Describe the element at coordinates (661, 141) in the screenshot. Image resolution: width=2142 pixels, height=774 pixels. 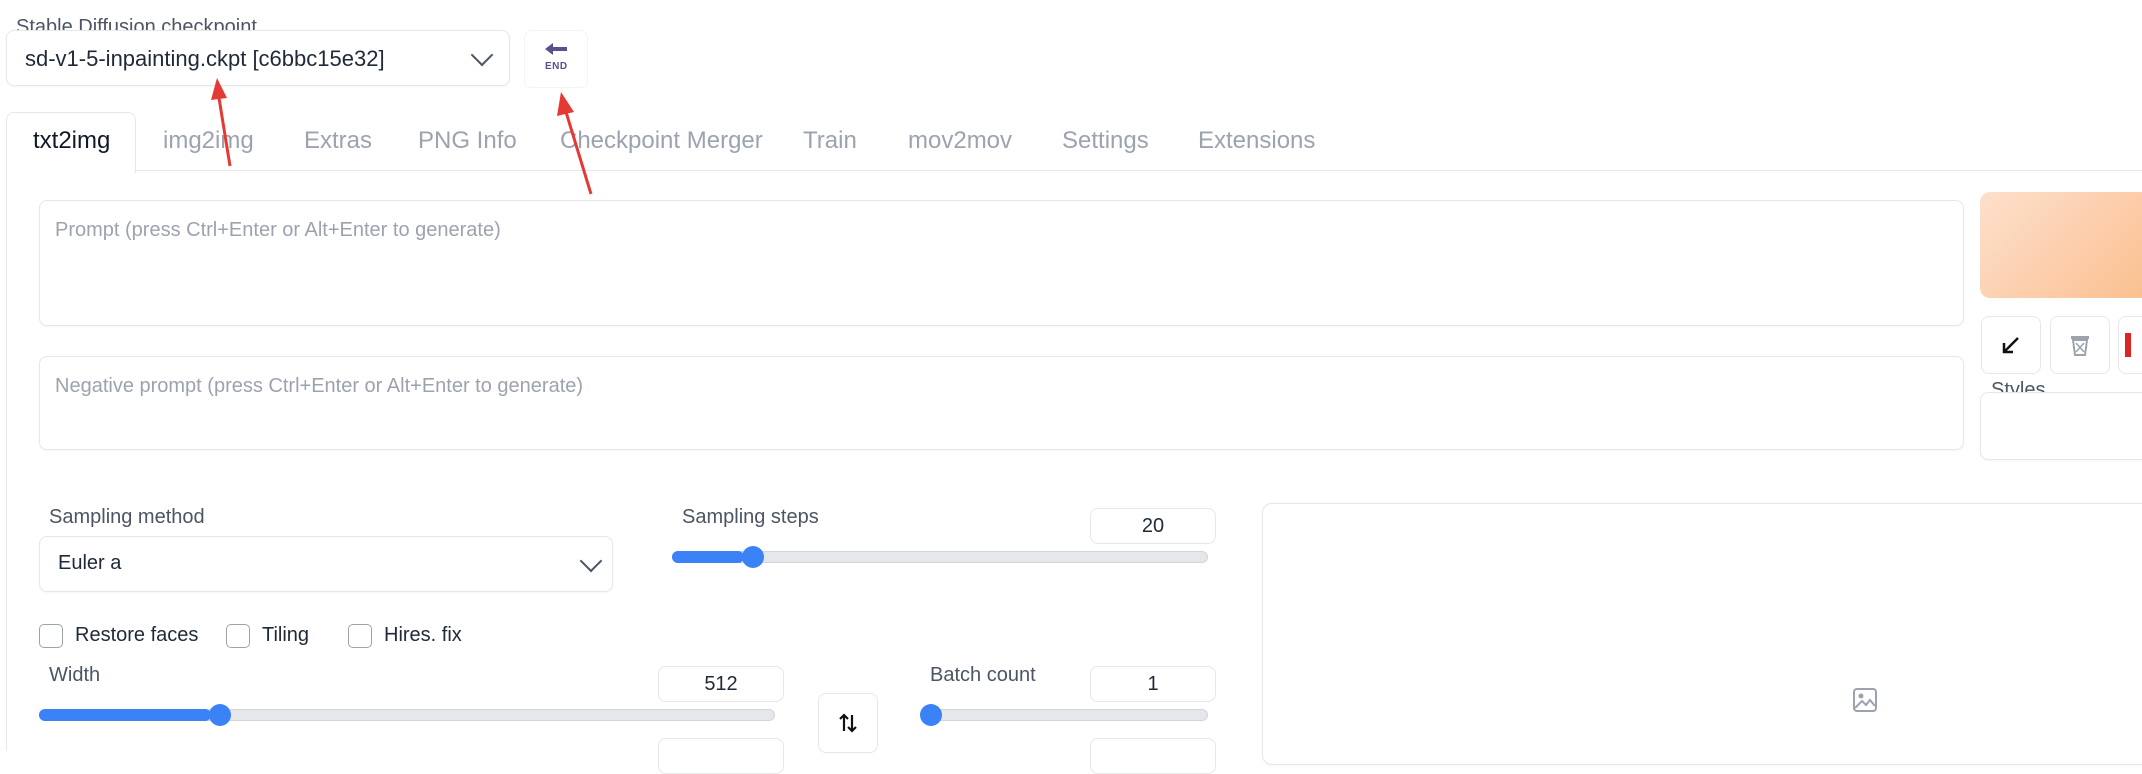
I see `tab-checkpoint-merger: Checkpoint Merger` at that location.